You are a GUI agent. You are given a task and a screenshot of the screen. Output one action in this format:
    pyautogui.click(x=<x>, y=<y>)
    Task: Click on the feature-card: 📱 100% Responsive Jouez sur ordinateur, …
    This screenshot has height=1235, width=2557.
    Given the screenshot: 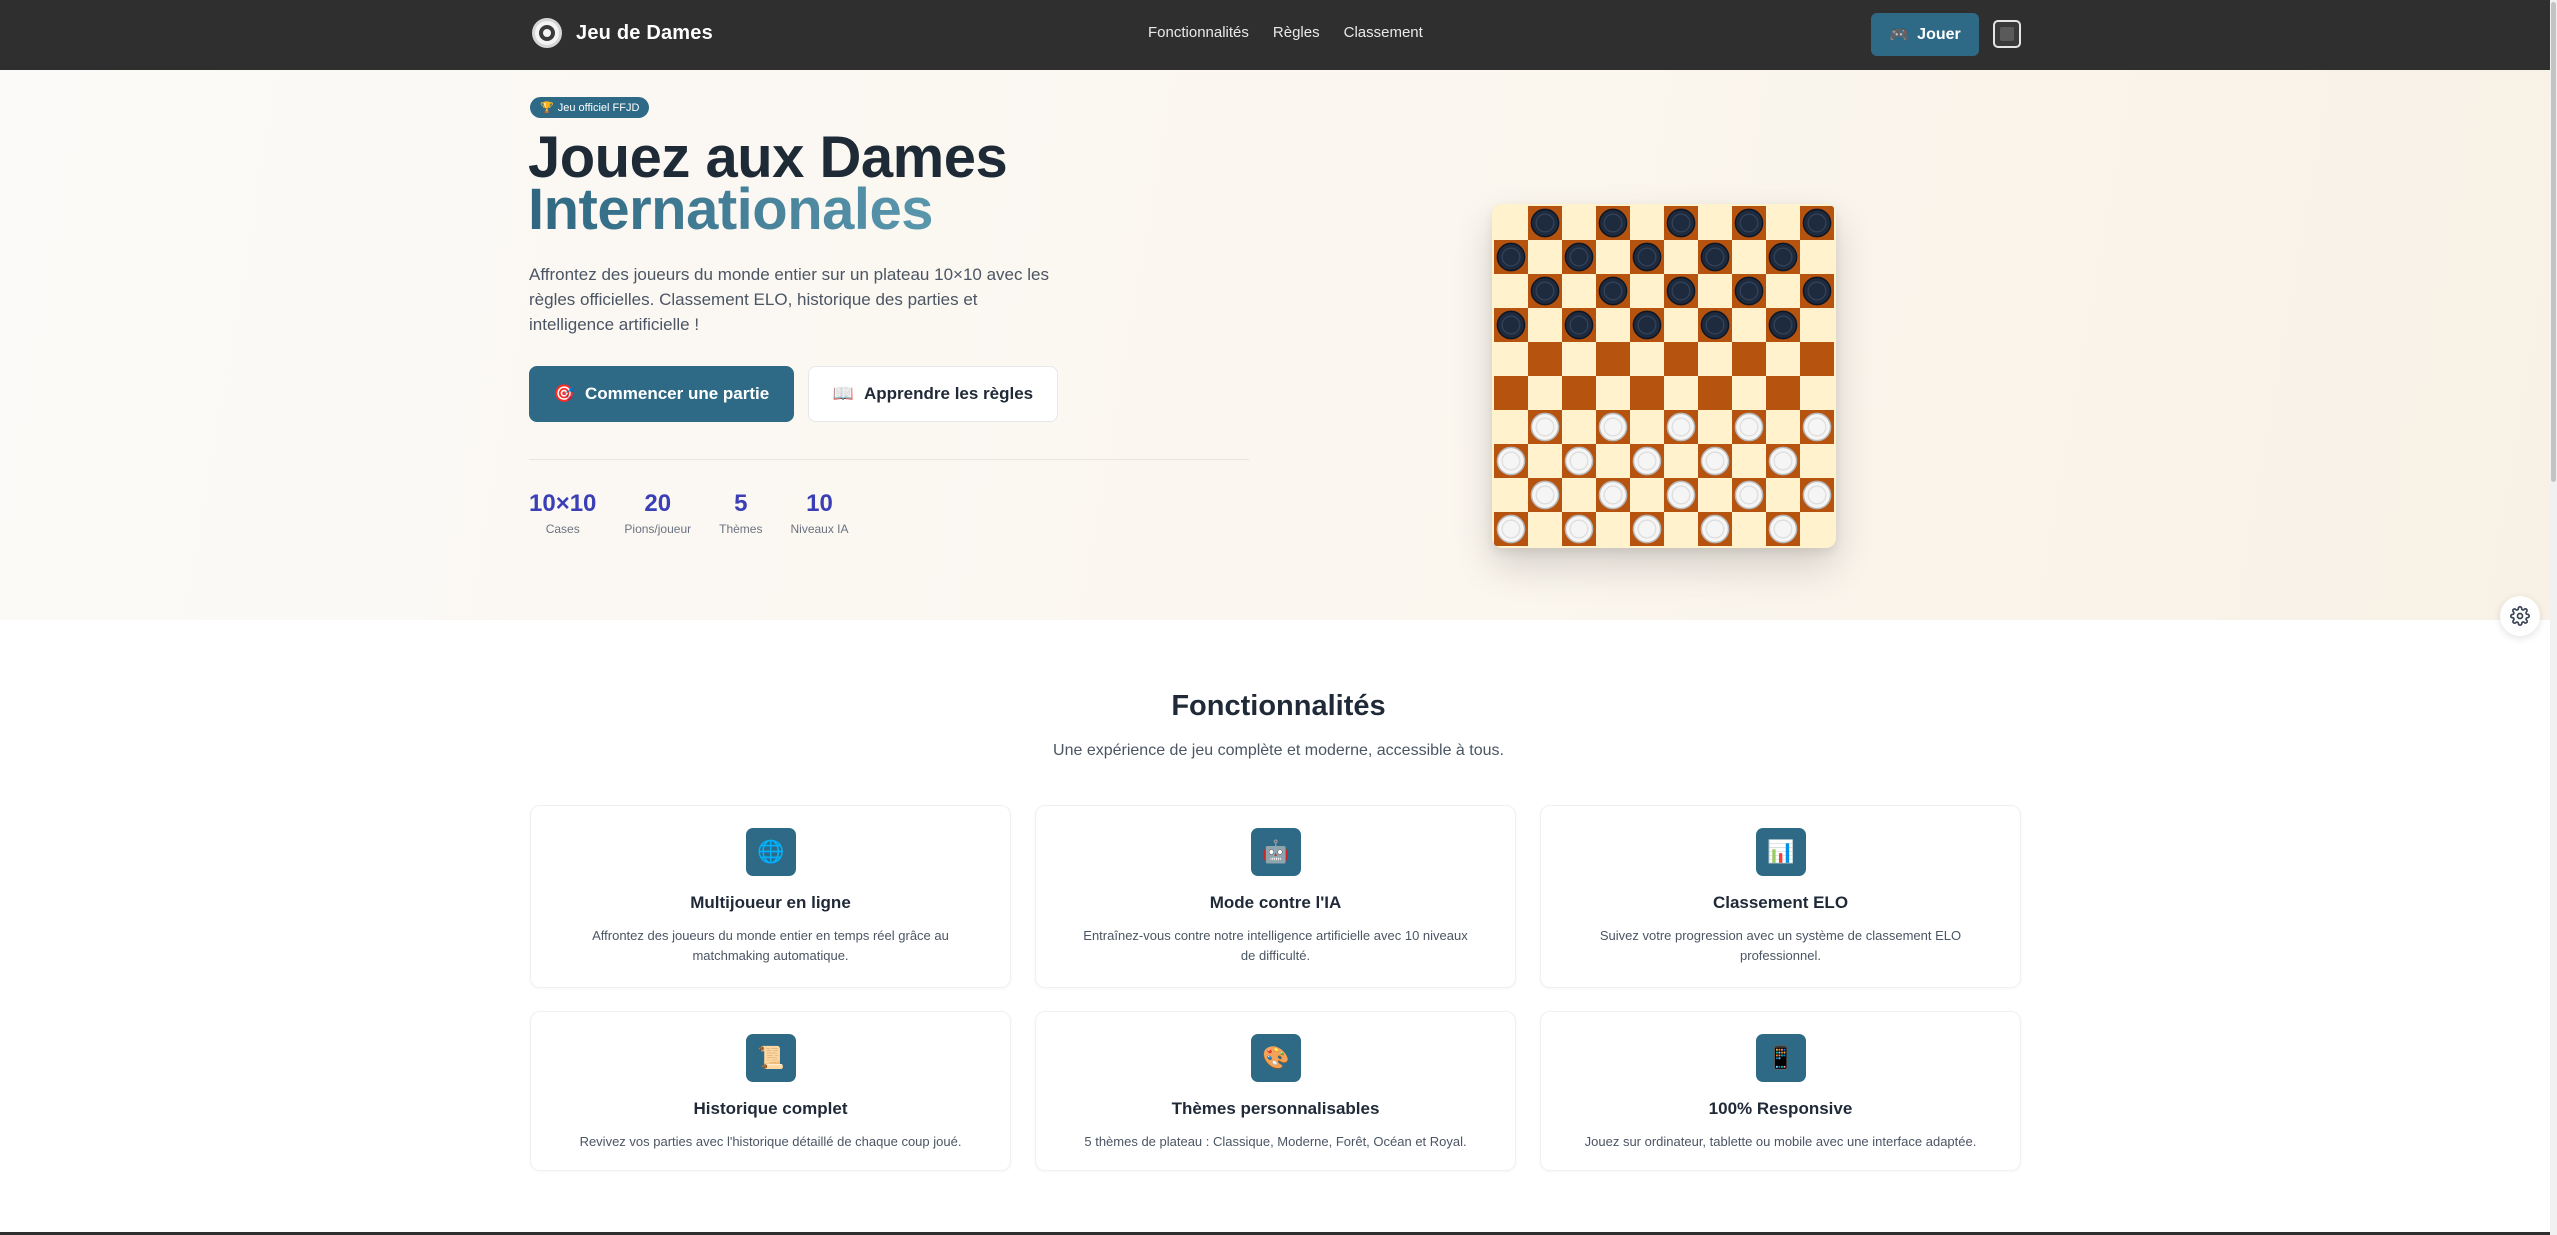 What is the action you would take?
    pyautogui.click(x=1780, y=1091)
    